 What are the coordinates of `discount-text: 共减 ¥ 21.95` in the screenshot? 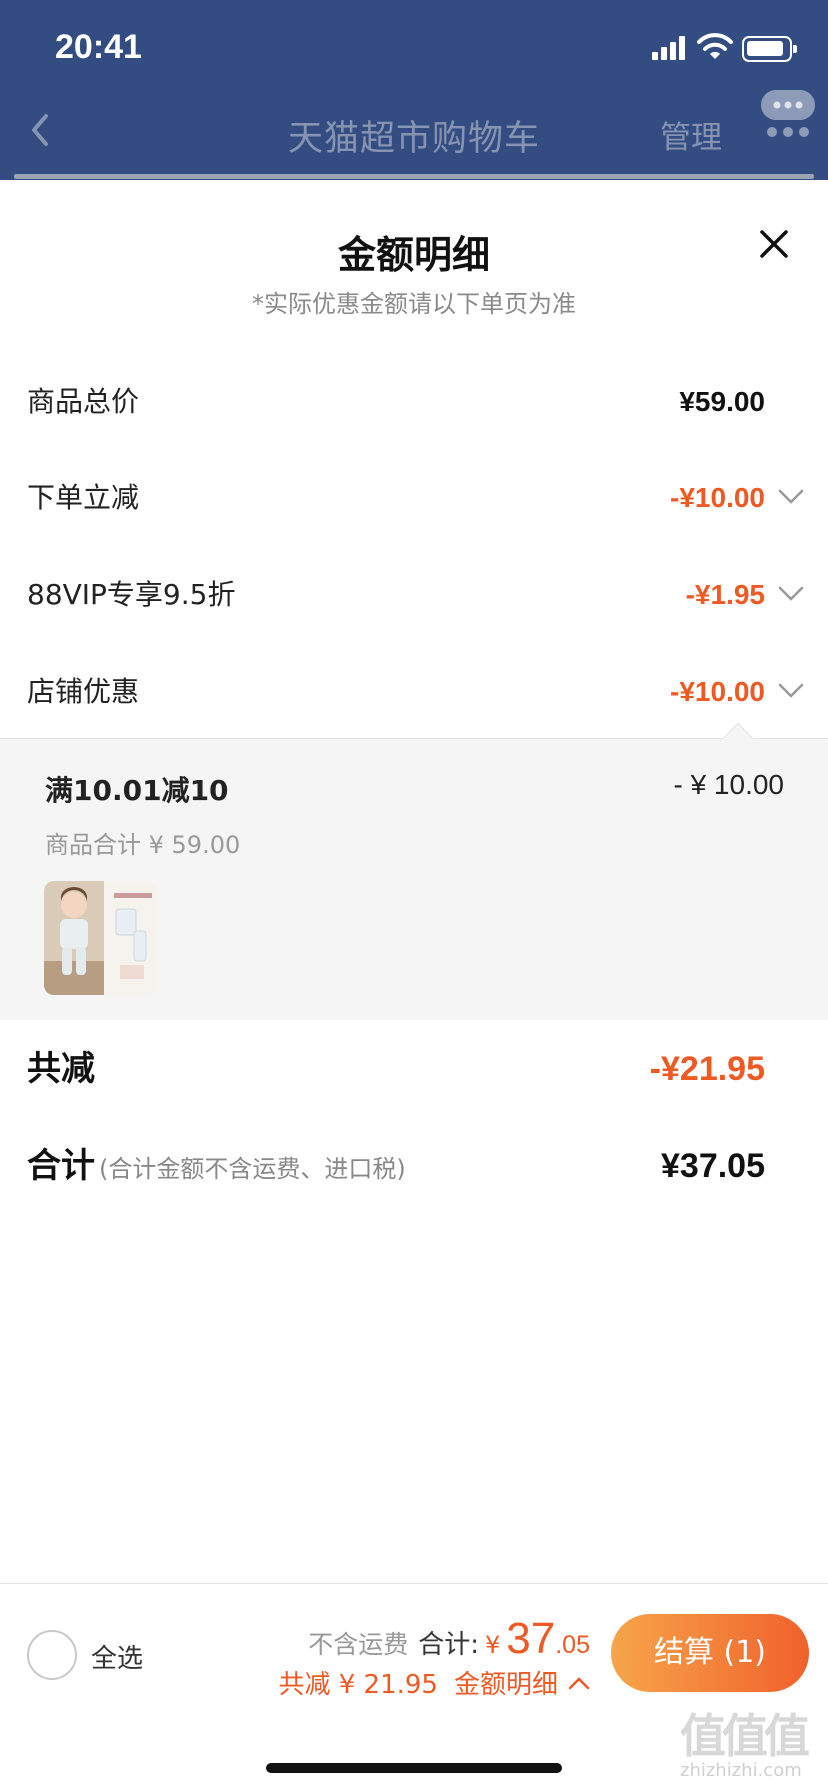 It's located at (358, 1685).